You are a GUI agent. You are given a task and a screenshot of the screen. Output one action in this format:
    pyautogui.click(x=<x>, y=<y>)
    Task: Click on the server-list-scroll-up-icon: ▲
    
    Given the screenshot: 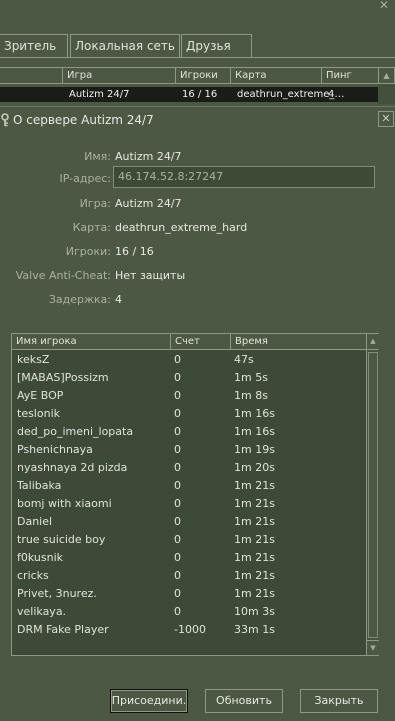 What is the action you would take?
    pyautogui.click(x=386, y=75)
    